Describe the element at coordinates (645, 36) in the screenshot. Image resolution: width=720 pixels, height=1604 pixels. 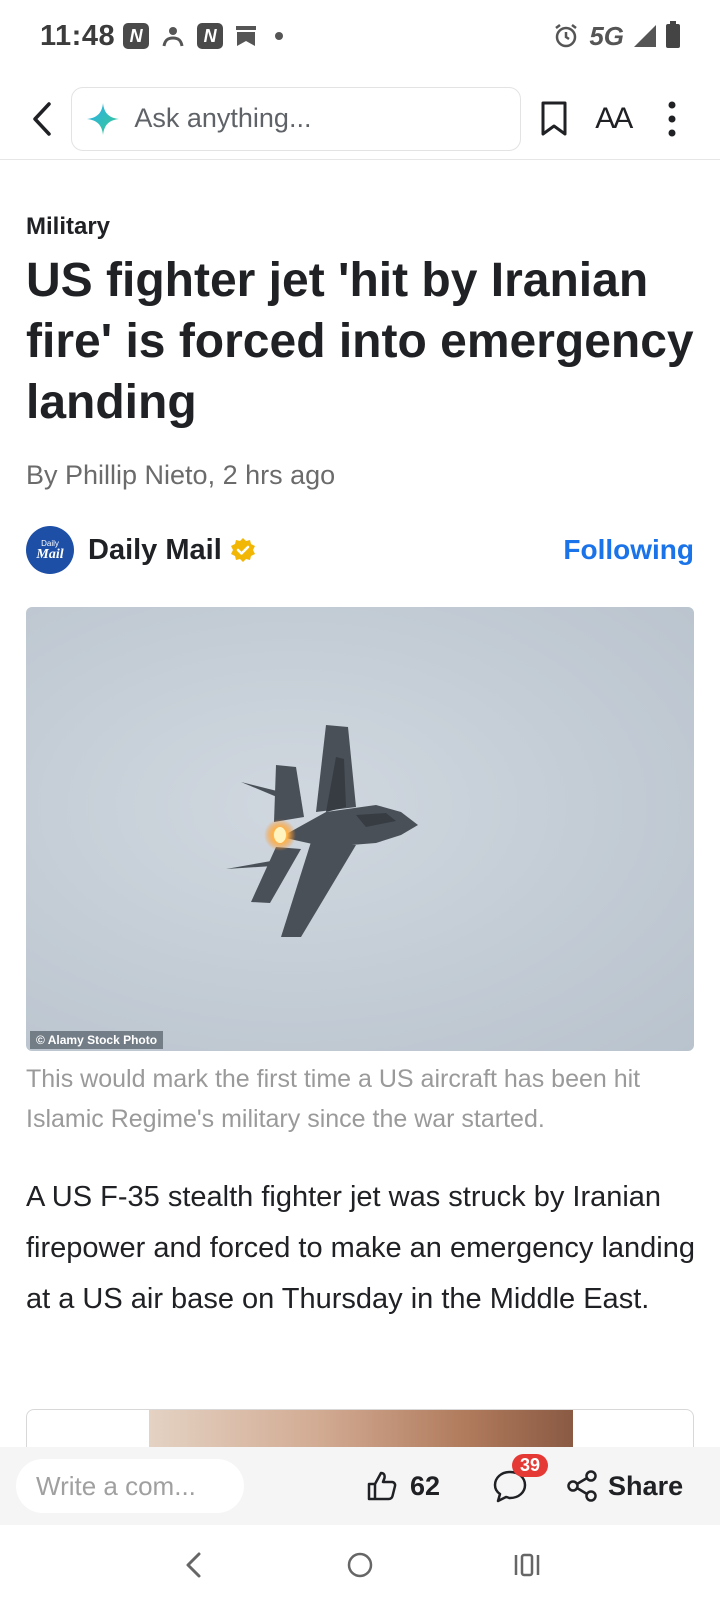
I see `signal-icon` at that location.